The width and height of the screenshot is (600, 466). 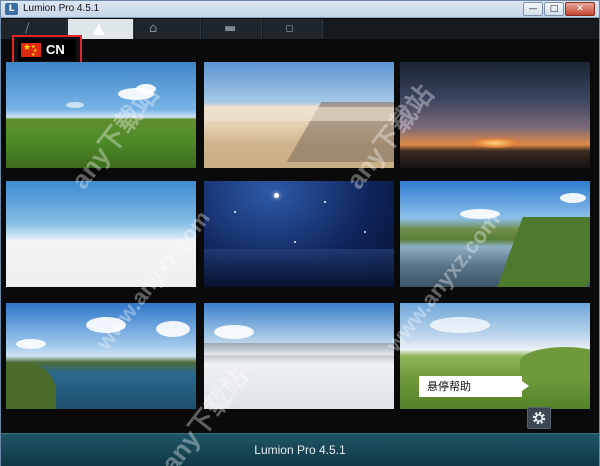 I want to click on title-bar: L Lumion Pro 4.5.1 — □ ✕, so click(x=300, y=9).